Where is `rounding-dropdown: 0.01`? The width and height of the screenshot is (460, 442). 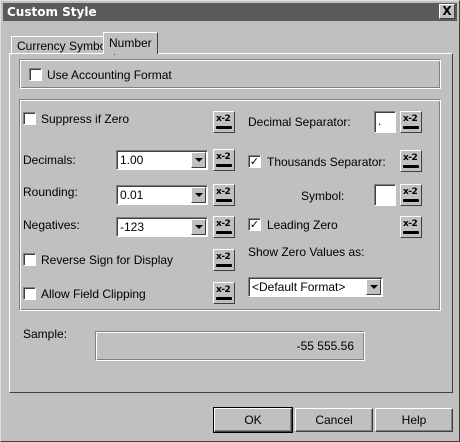
rounding-dropdown: 0.01 is located at coordinates (162, 195).